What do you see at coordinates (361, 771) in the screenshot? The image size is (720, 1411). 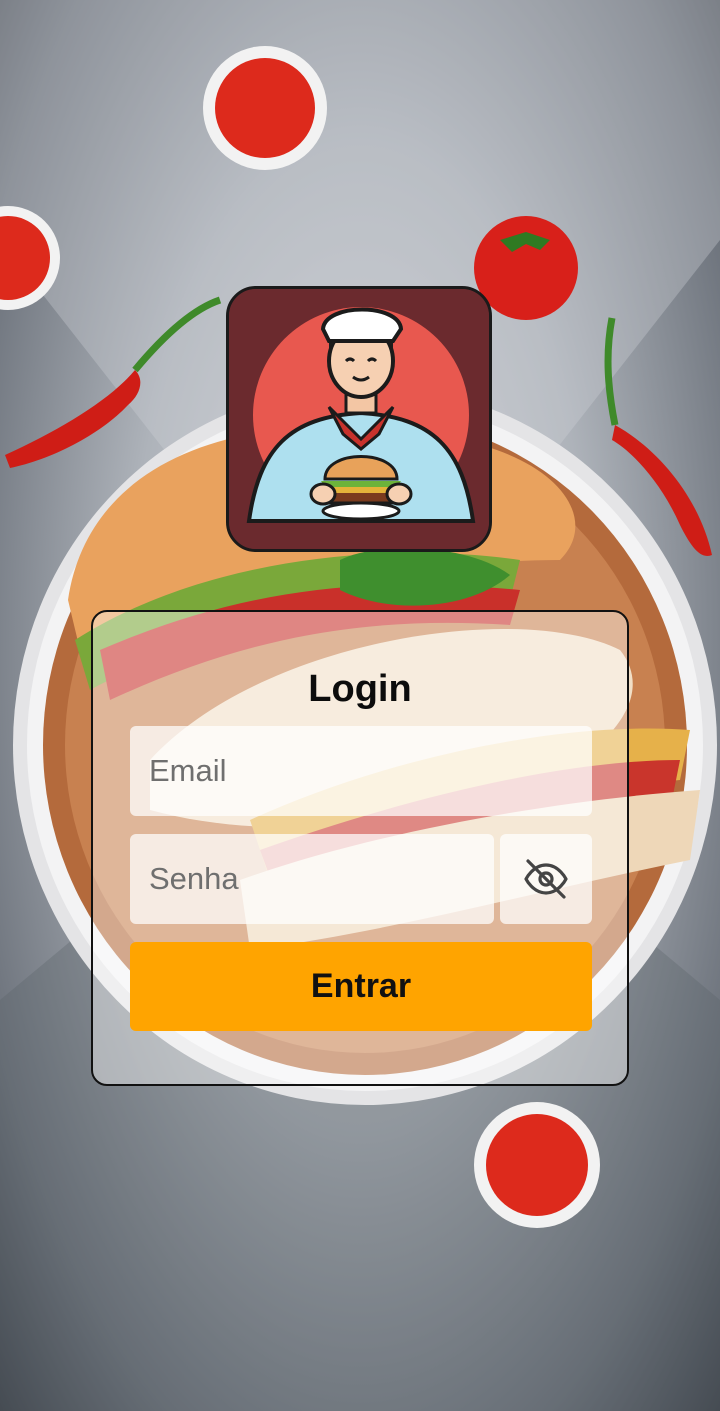 I see `email-field: Email` at bounding box center [361, 771].